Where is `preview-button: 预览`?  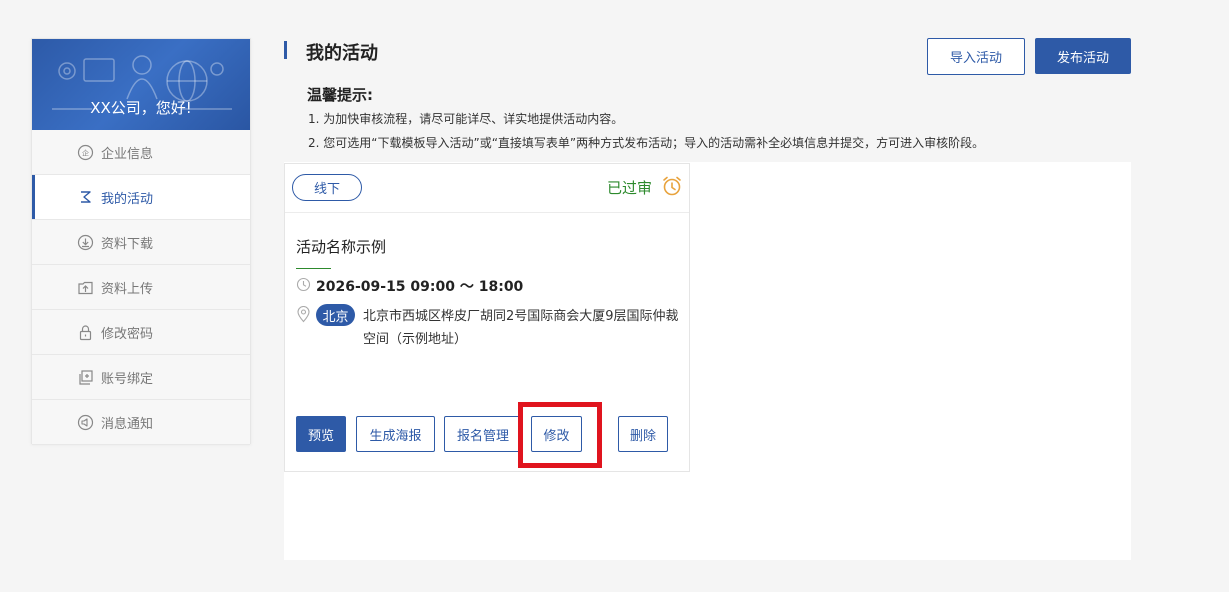
preview-button: 预览 is located at coordinates (321, 434).